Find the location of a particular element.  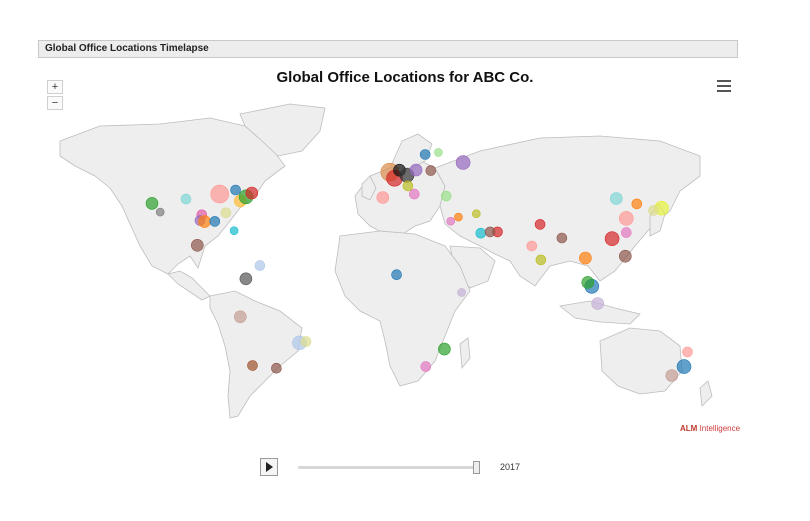

new-zealand is located at coordinates (706, 393).